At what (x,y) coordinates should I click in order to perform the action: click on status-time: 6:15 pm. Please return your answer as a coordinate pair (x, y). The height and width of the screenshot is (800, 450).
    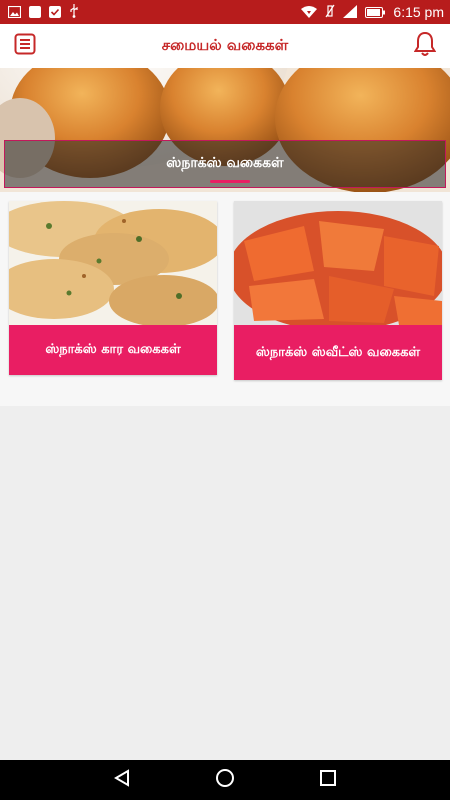
    Looking at the image, I should click on (418, 12).